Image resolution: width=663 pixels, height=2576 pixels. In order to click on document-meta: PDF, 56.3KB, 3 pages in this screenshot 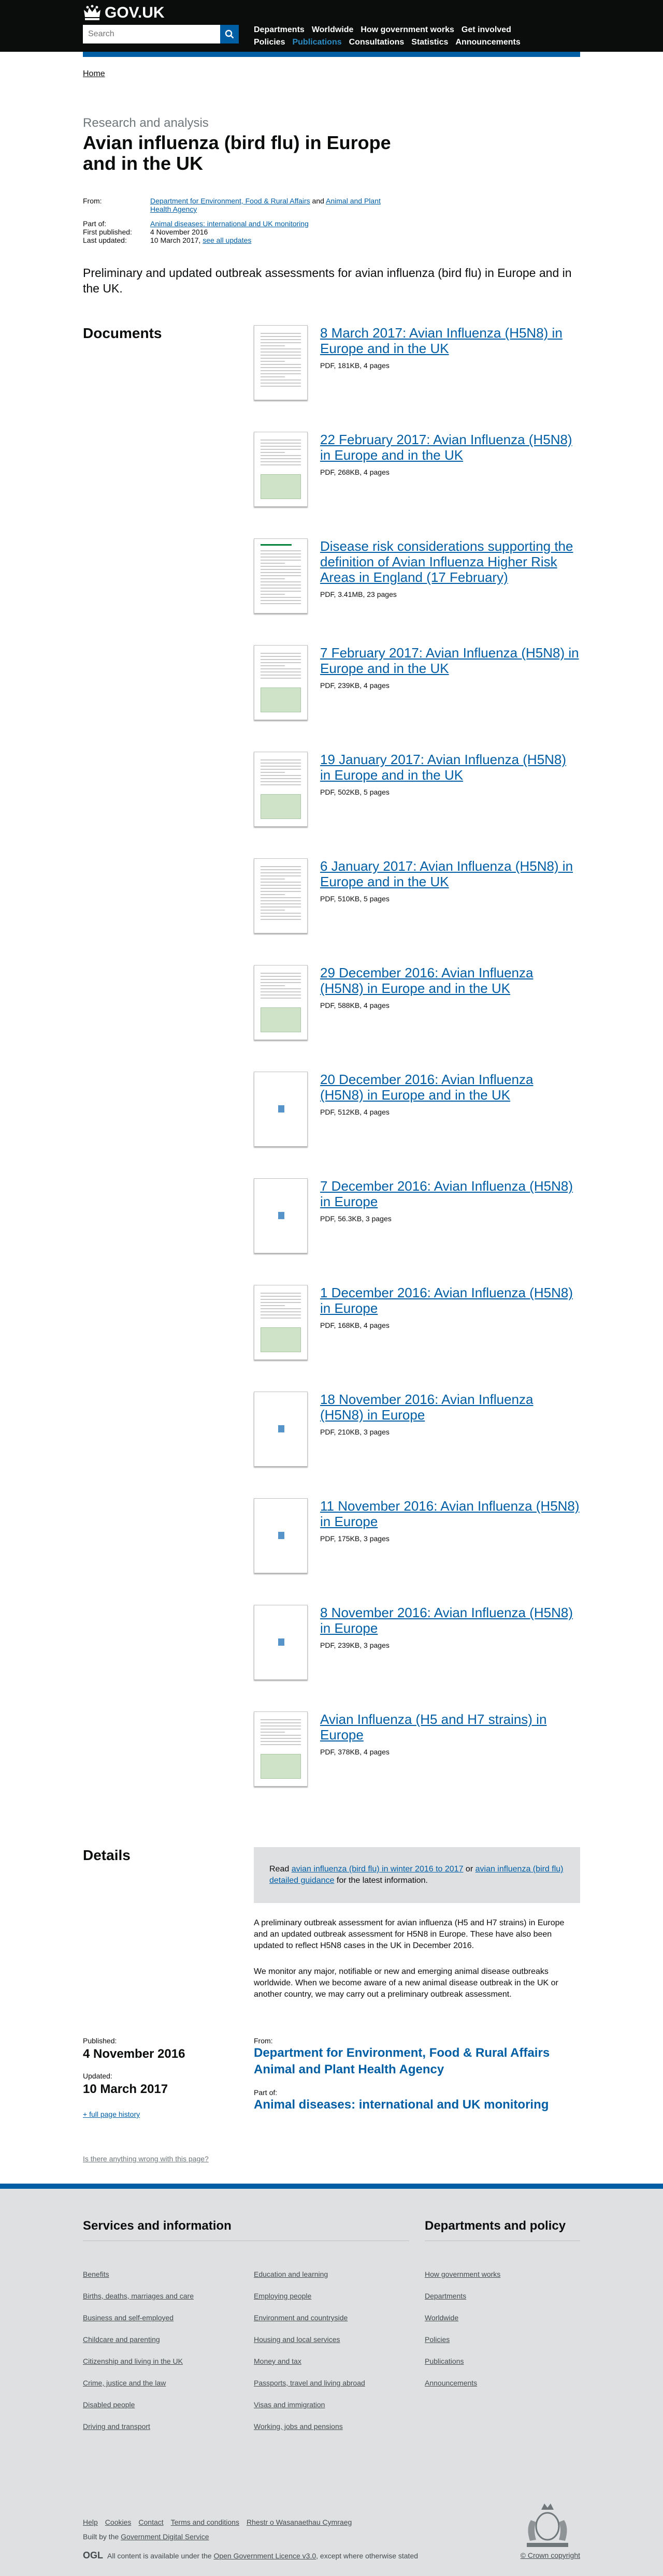, I will do `click(356, 1219)`.